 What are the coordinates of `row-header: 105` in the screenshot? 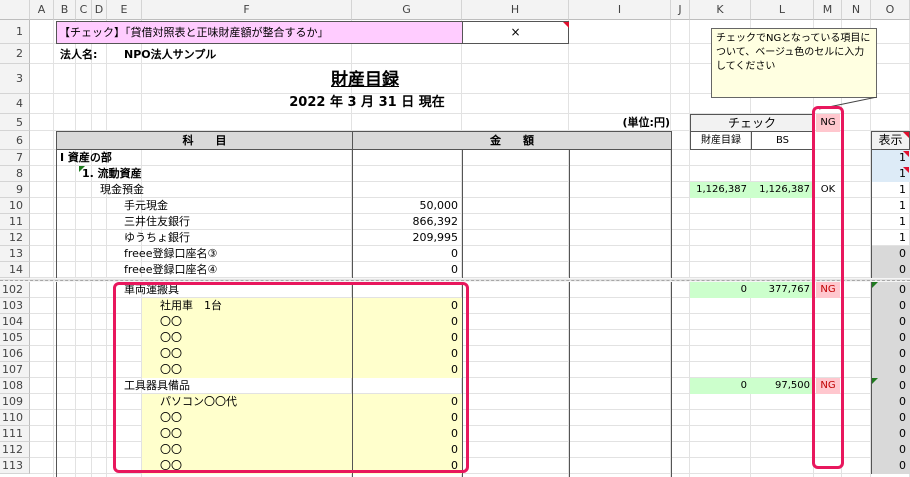 It's located at (15, 338).